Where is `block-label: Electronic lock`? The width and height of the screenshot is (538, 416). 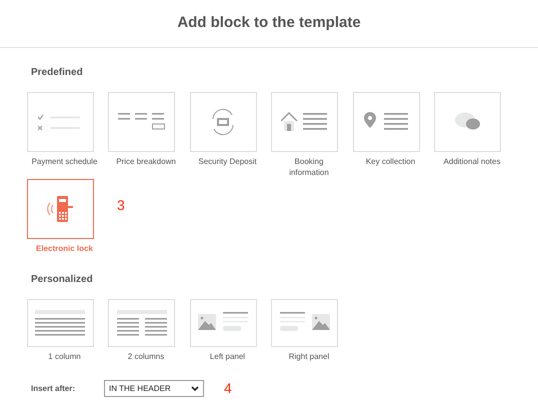
block-label: Electronic lock is located at coordinates (64, 248).